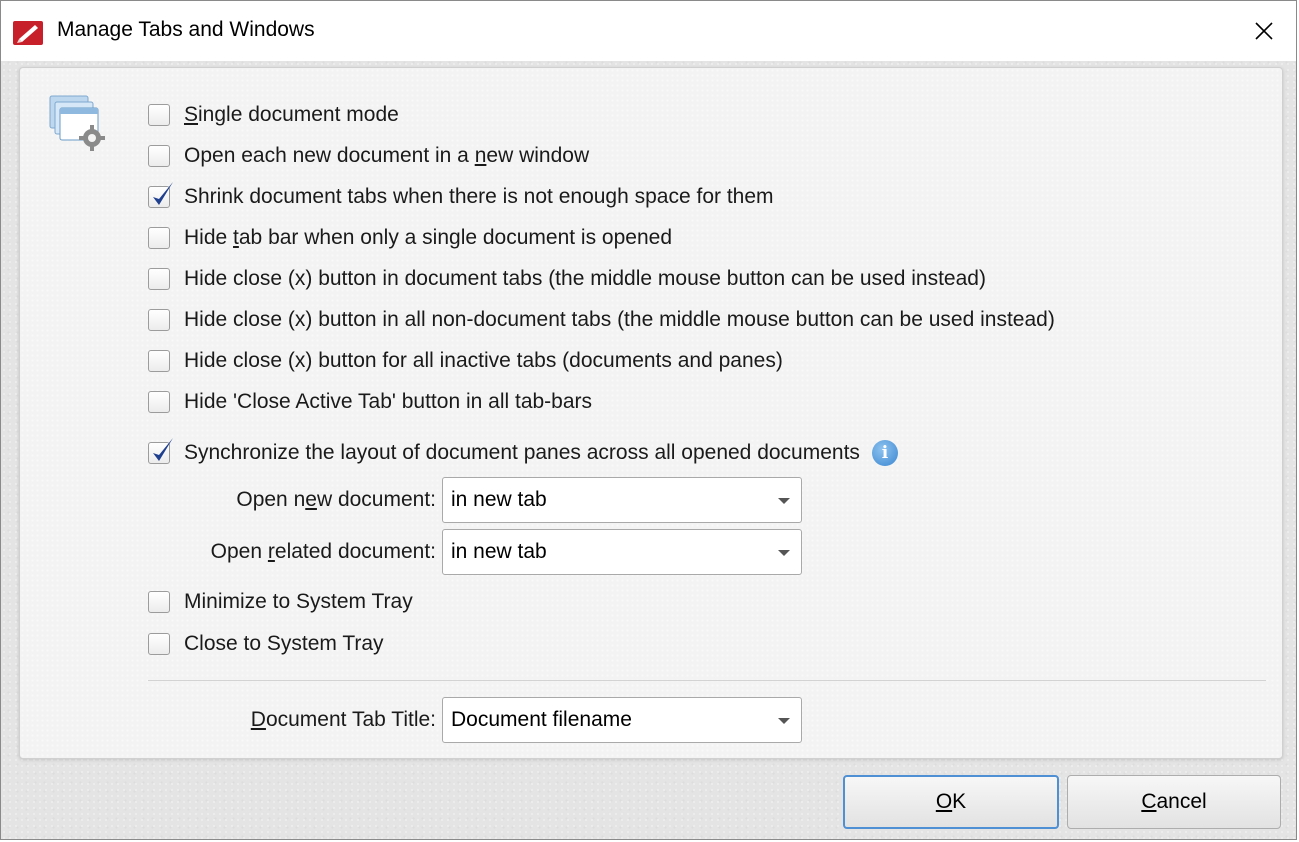 The height and width of the screenshot is (842, 1299). I want to click on open-related-document-row: Open related document: in new tab, so click(494, 552).